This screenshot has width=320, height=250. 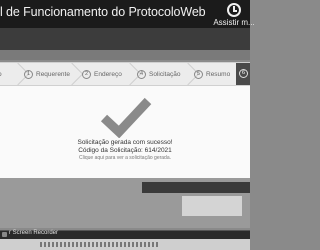 I want to click on step-active: 6, so click(x=243, y=74).